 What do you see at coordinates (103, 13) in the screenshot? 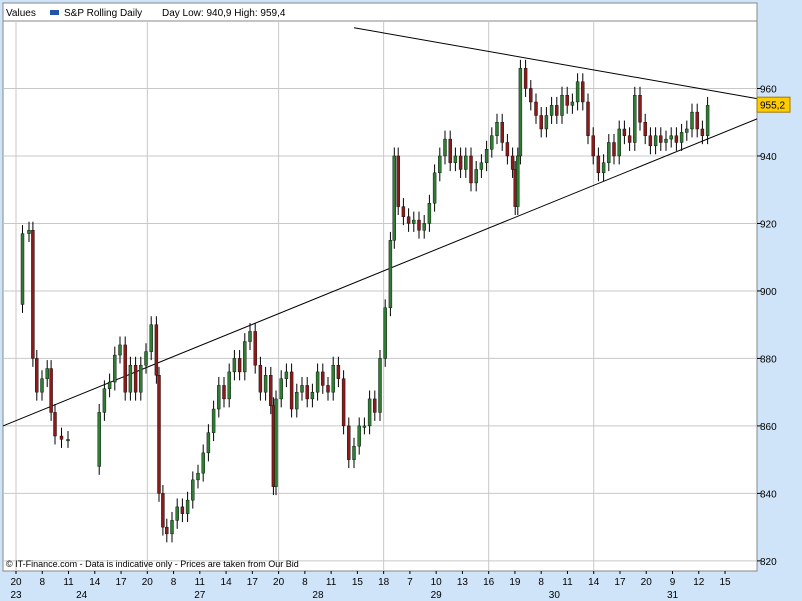
I see `legend-series-name: S&P Rolling Daily` at bounding box center [103, 13].